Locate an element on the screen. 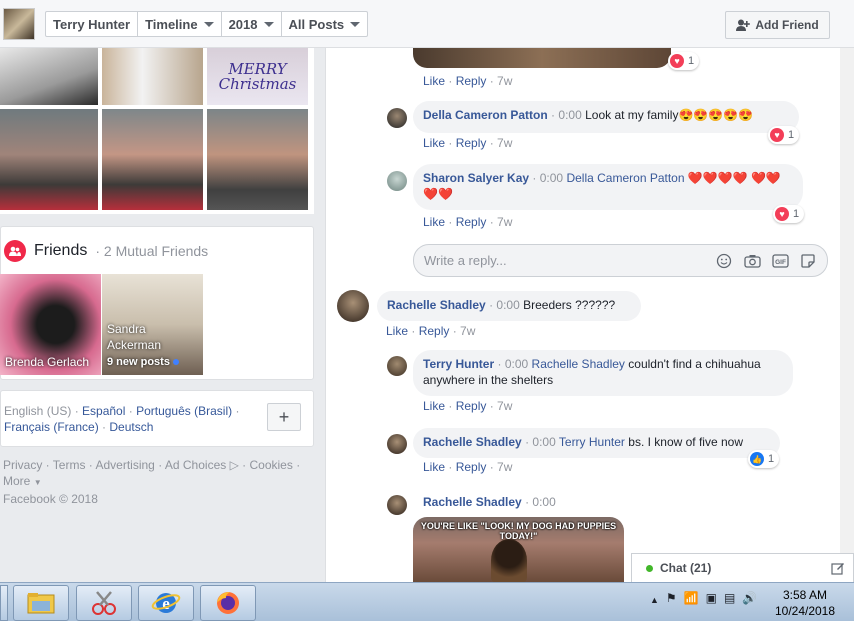 This screenshot has width=854, height=621. language-link-de: Deutsch is located at coordinates (131, 427).